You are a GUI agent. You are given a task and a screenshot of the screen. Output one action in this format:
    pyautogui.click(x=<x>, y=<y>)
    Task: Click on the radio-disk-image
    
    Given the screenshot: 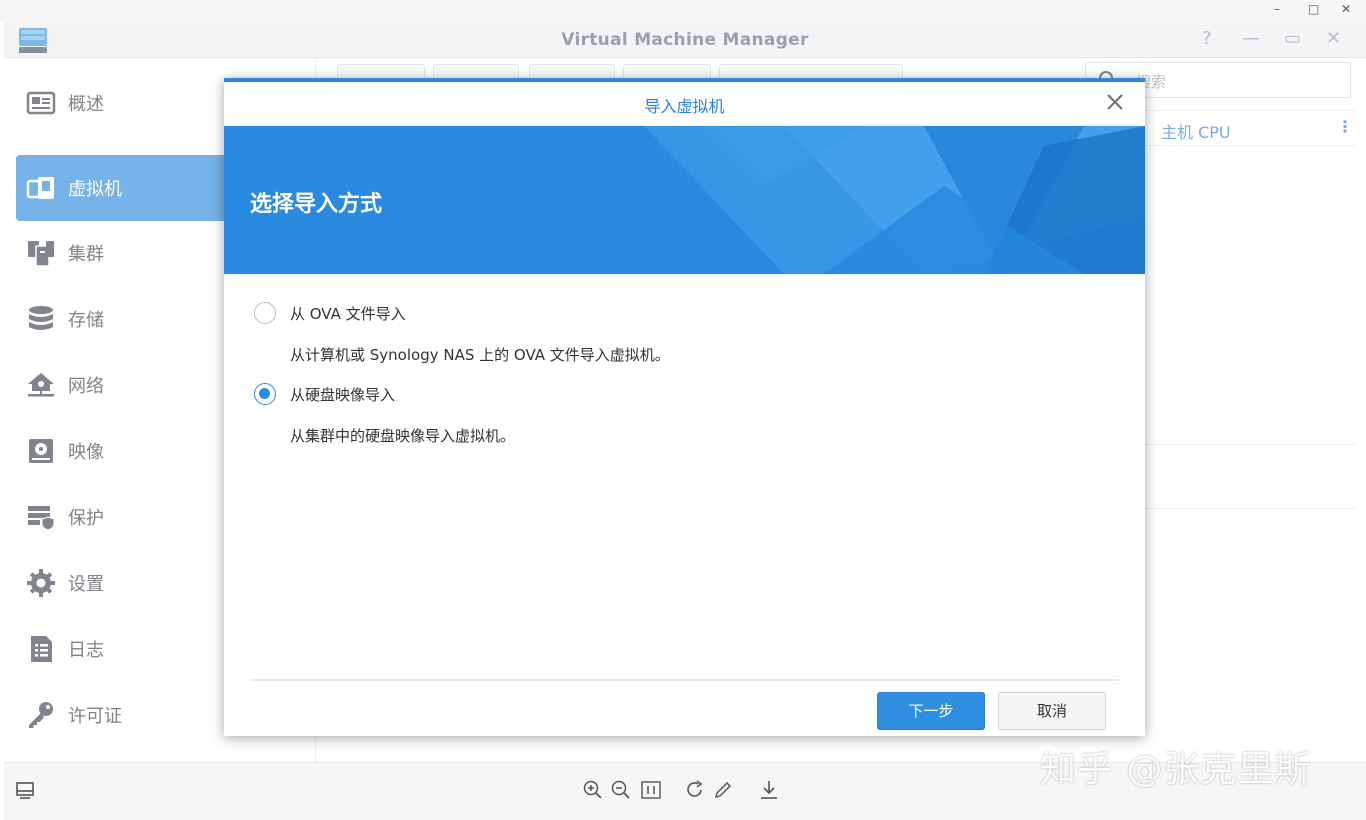 What is the action you would take?
    pyautogui.click(x=265, y=394)
    